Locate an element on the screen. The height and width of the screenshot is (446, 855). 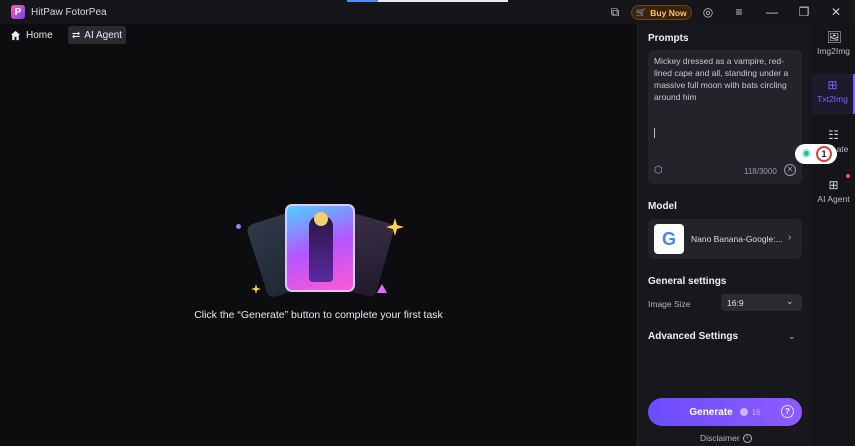
chevron-right-icon: › is located at coordinates (790, 237).